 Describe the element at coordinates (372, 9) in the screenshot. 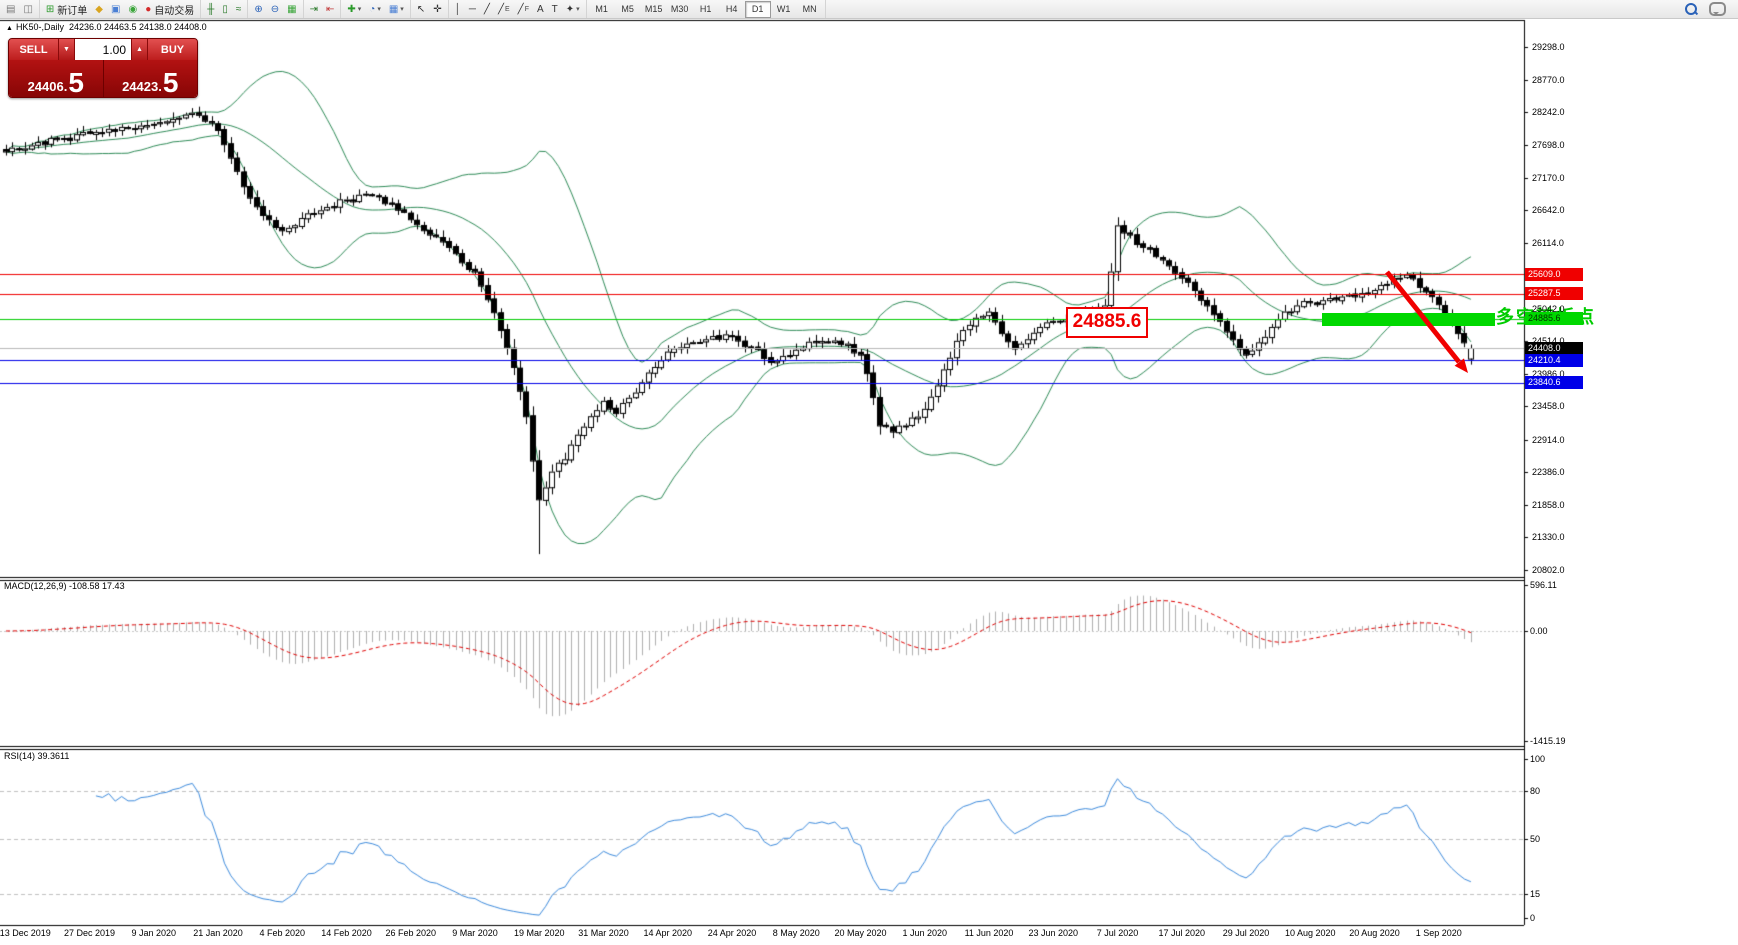

I see `periods-icon: ◔` at that location.